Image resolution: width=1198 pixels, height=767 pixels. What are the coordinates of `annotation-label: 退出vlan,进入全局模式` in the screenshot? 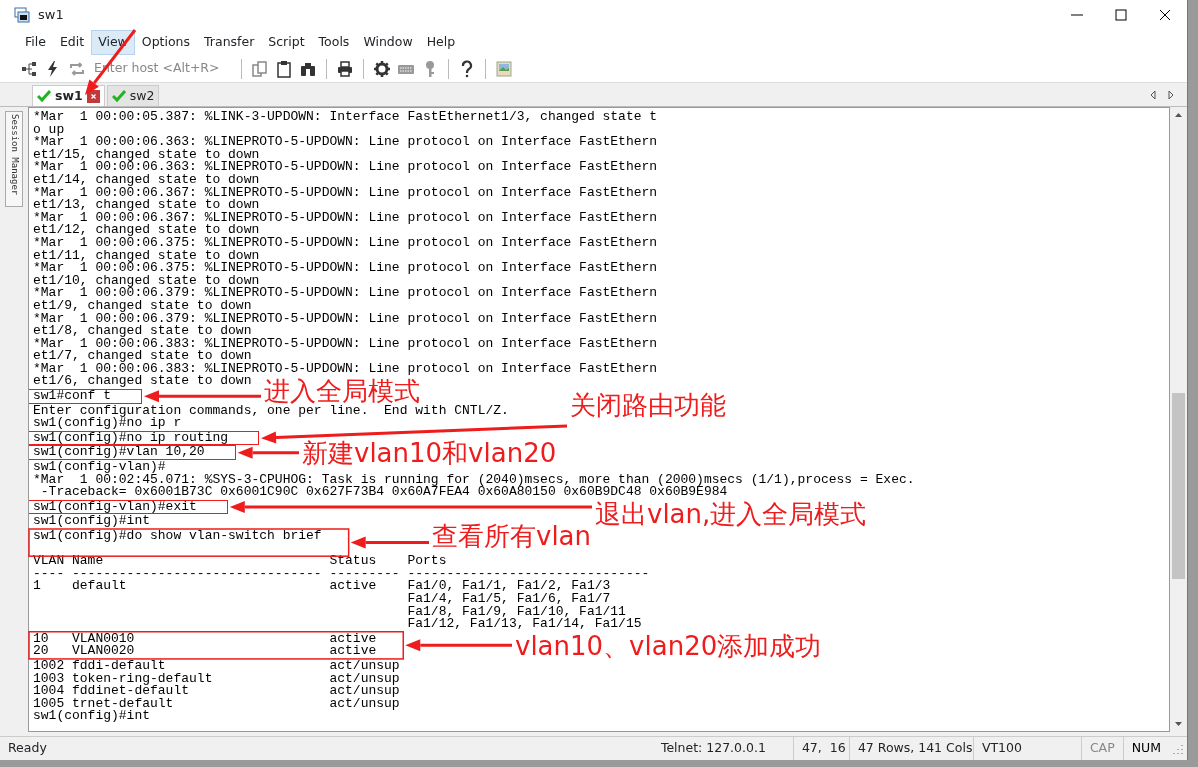 It's located at (731, 514).